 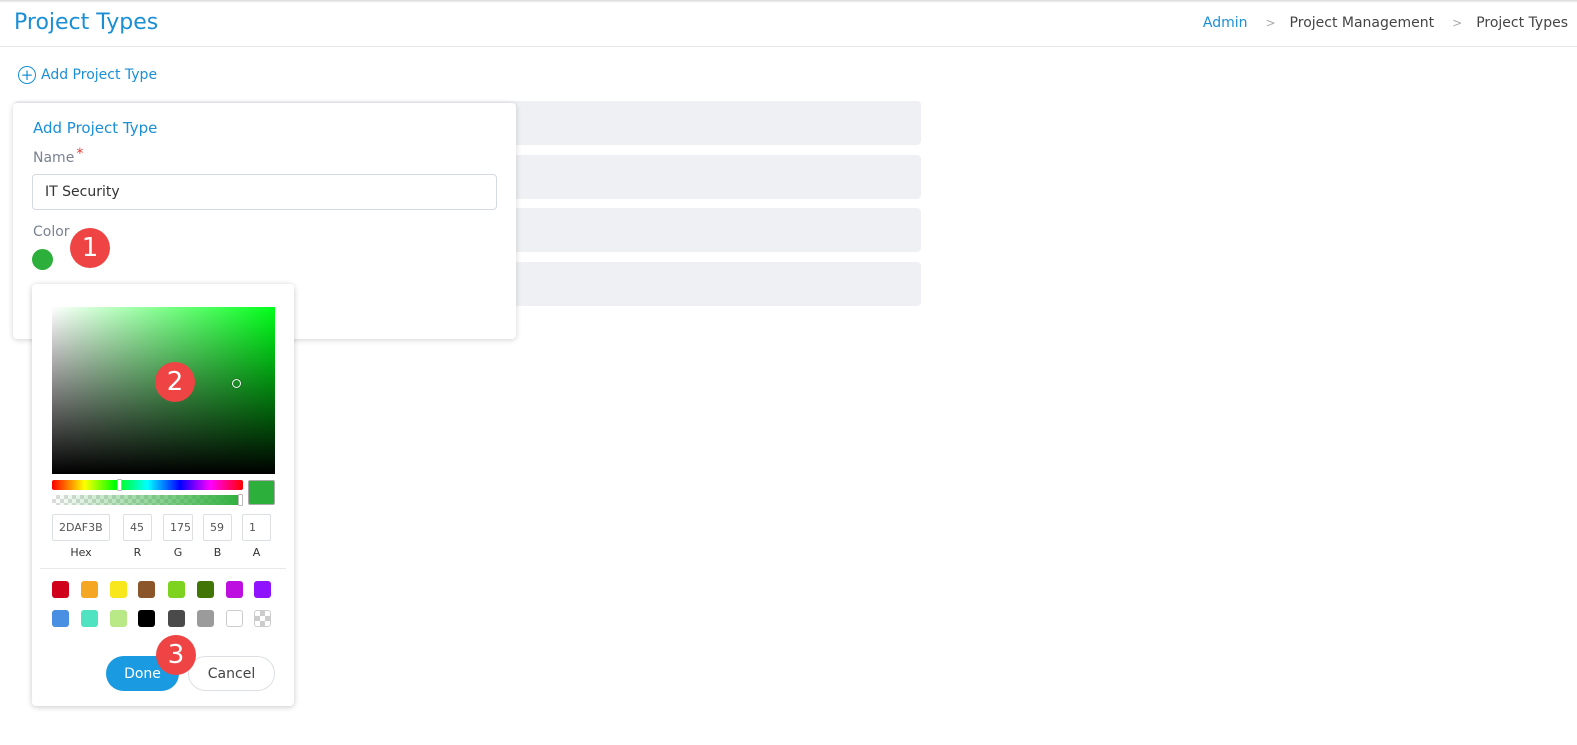 I want to click on b-label: B, so click(x=217, y=552).